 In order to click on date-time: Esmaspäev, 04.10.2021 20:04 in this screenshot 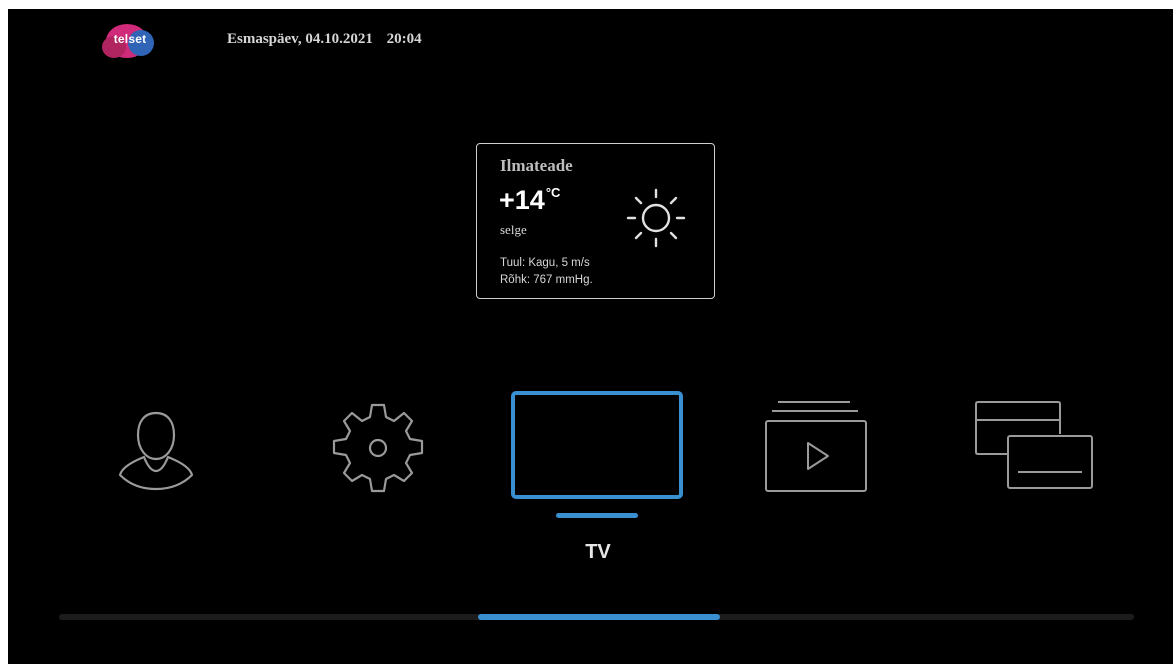, I will do `click(324, 39)`.